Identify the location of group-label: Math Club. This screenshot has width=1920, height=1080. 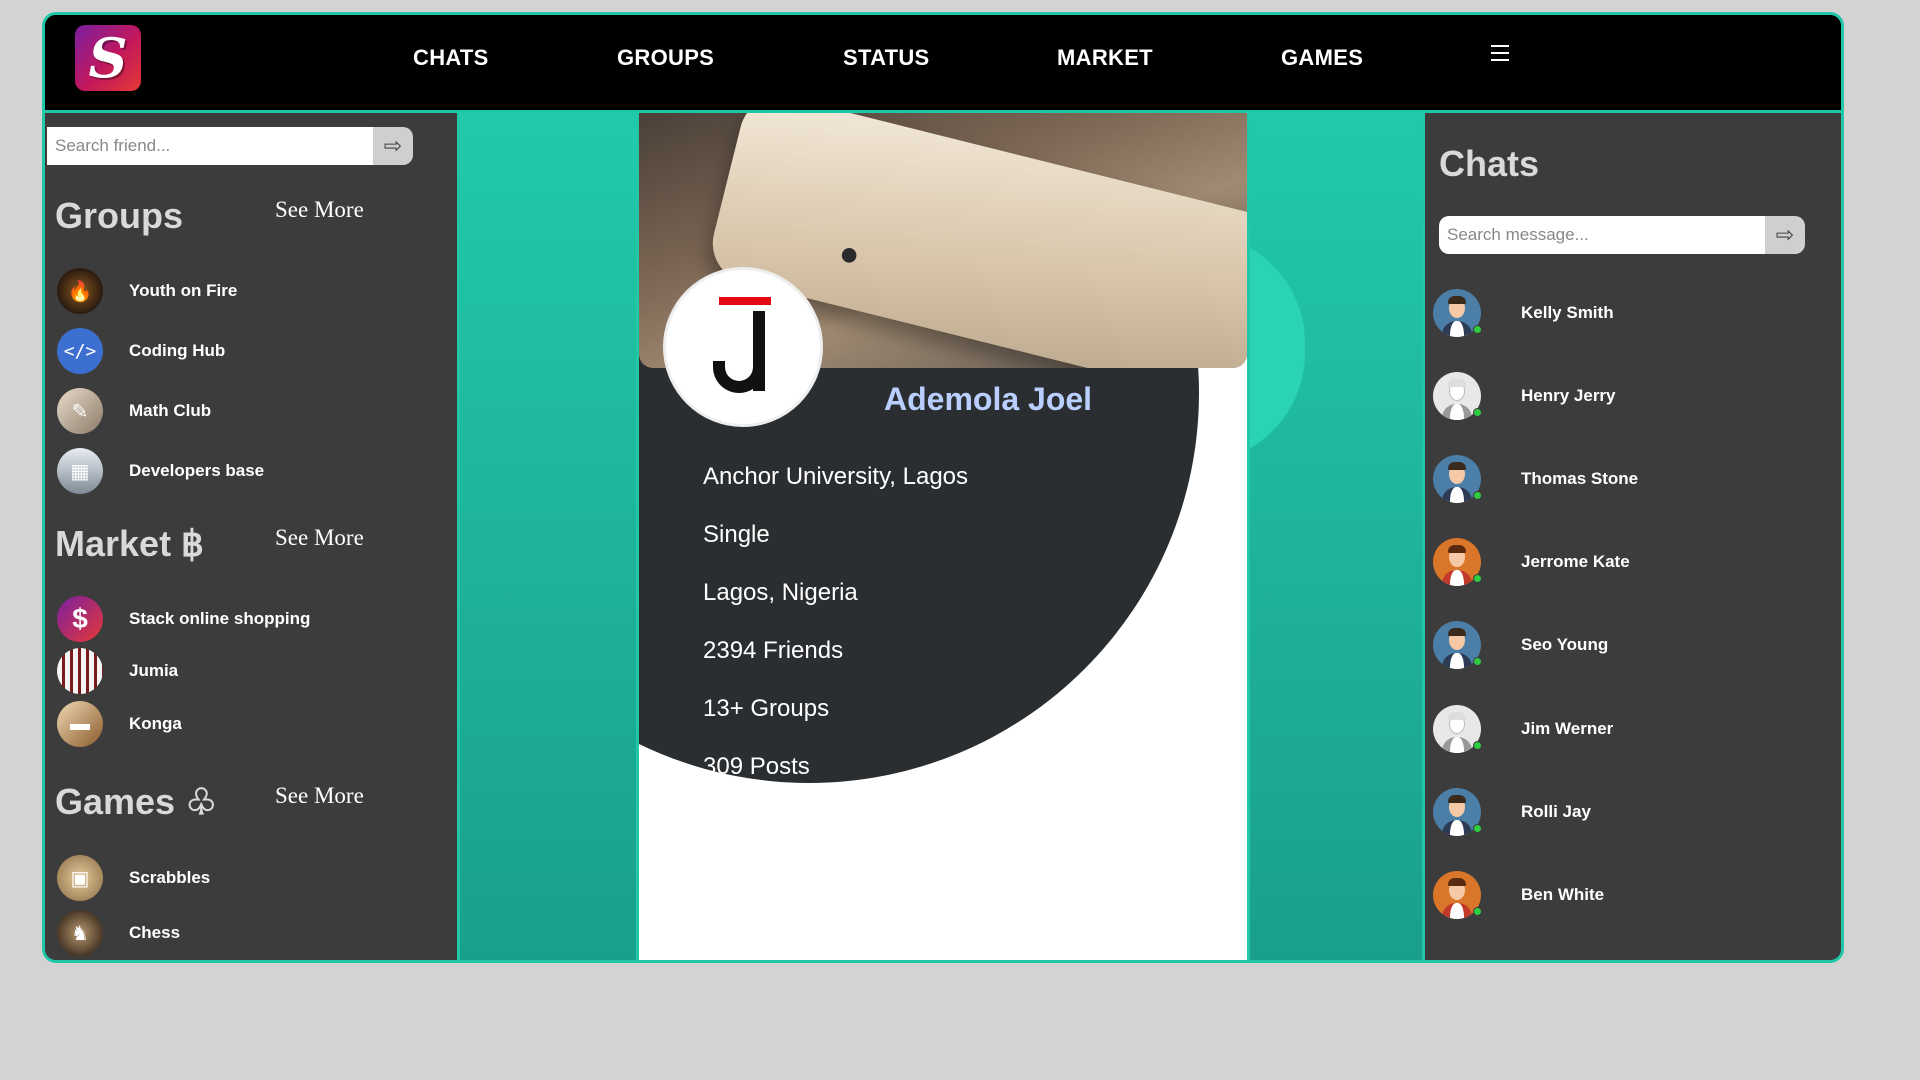
(170, 410).